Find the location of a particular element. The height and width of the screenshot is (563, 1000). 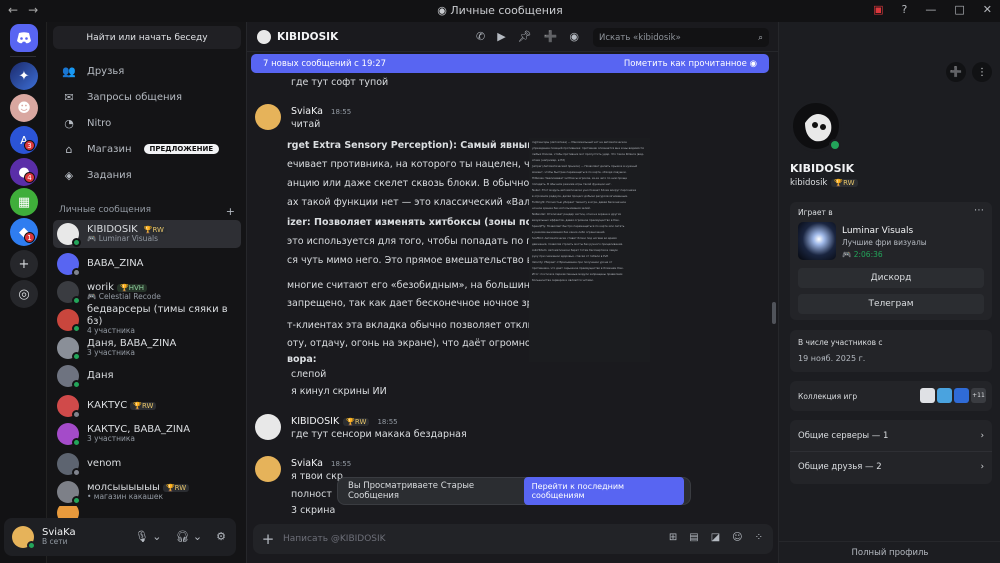

nav-shop: ⌂ Магазин ПРЕДЛОЖЕНИЕ is located at coordinates (147, 149).